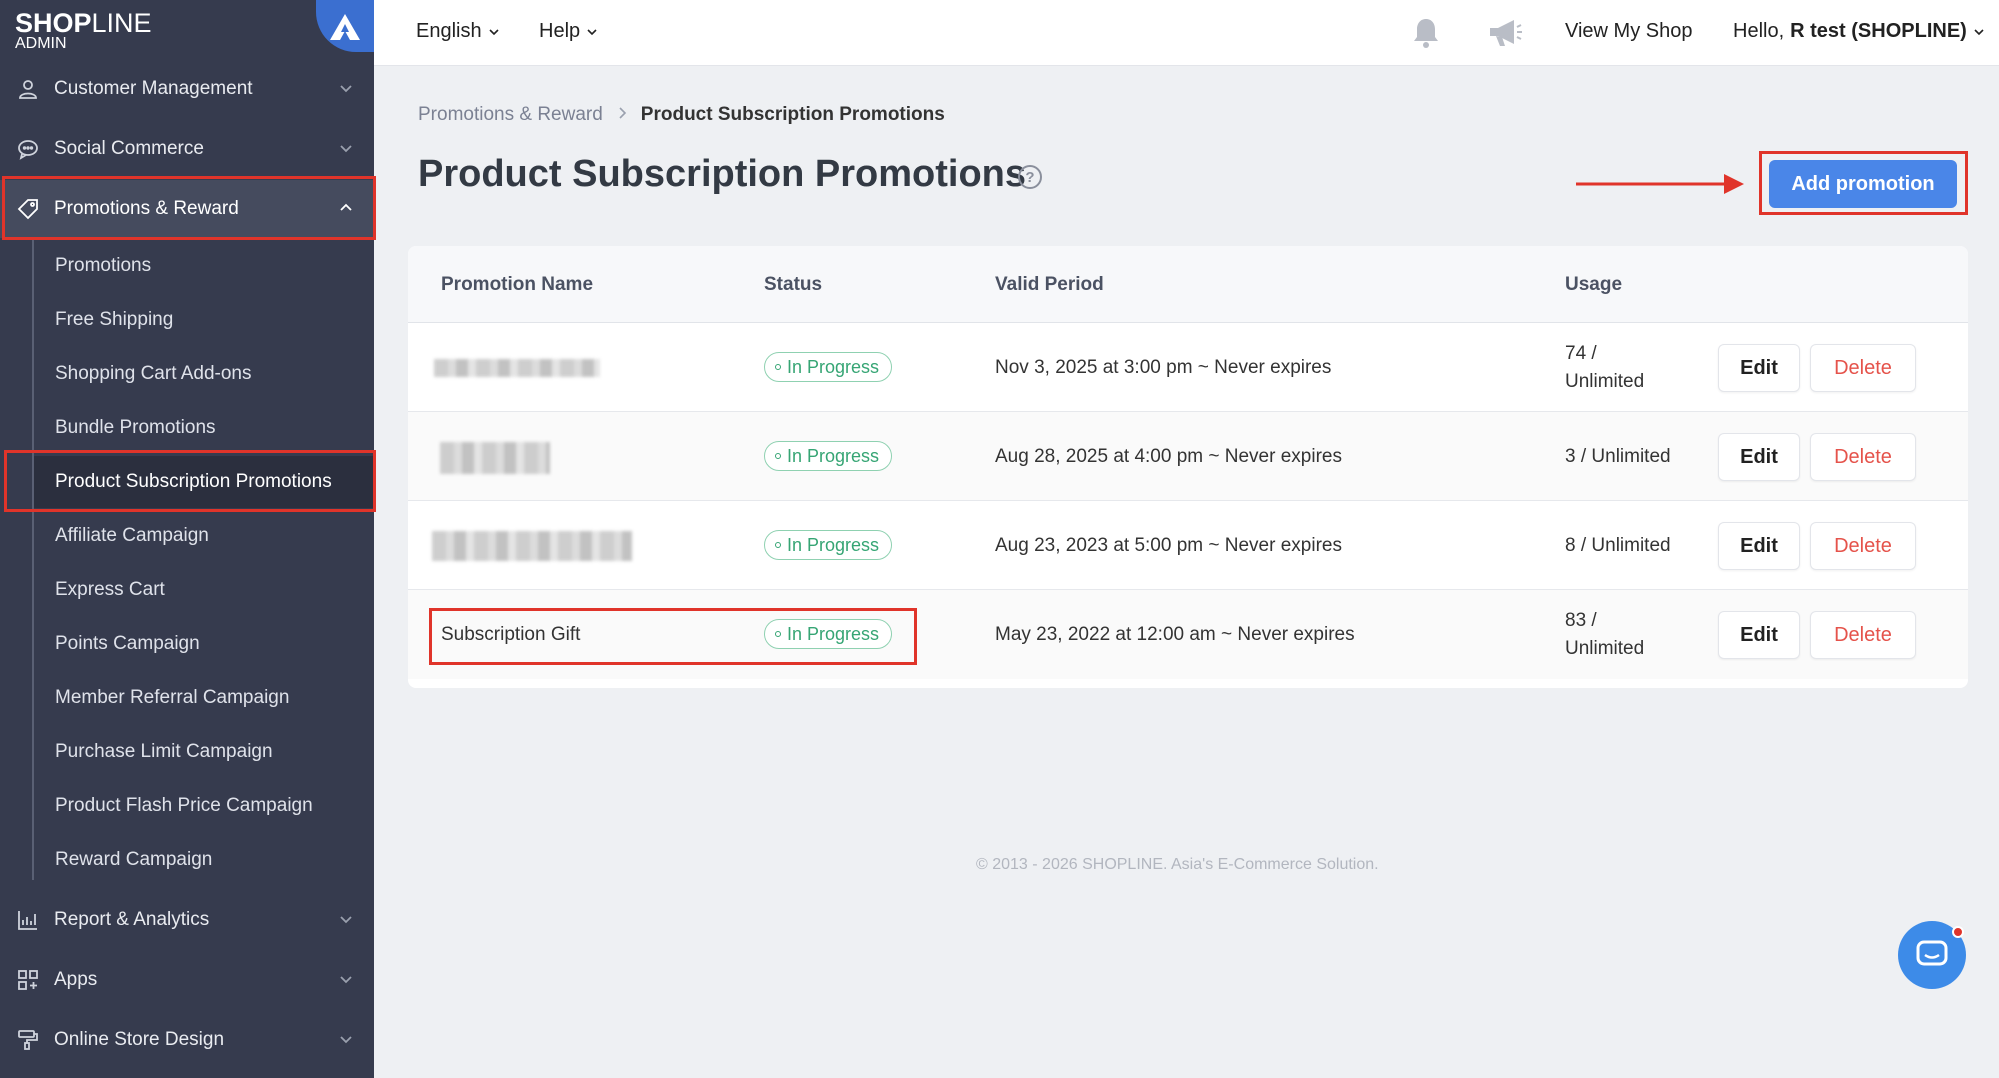 The image size is (1999, 1078). What do you see at coordinates (146, 208) in the screenshot?
I see `sidebar-item-label: Promotions & Reward` at bounding box center [146, 208].